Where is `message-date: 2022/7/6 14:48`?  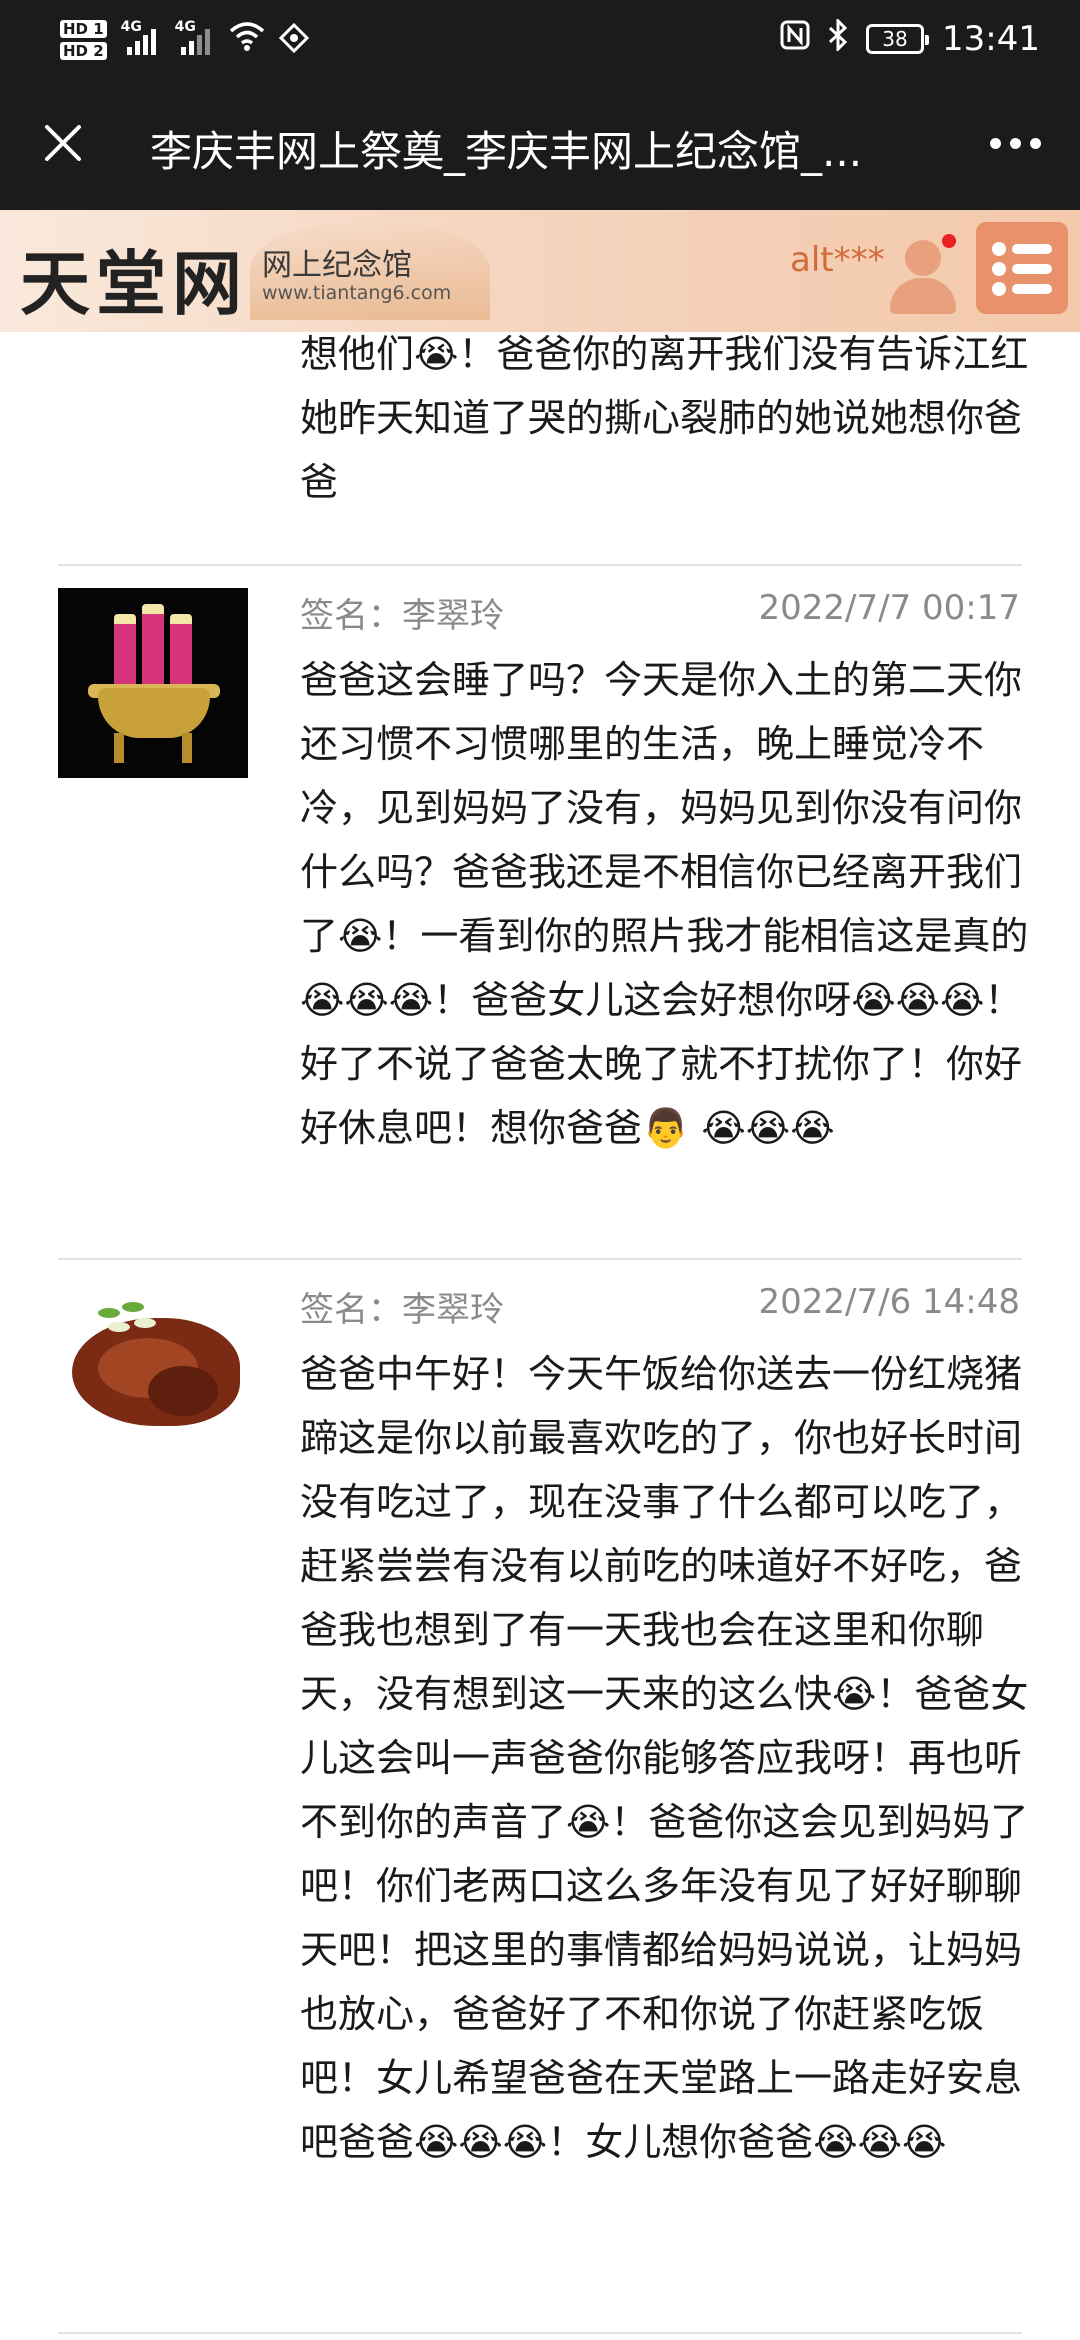
message-date: 2022/7/6 14:48 is located at coordinates (889, 1302).